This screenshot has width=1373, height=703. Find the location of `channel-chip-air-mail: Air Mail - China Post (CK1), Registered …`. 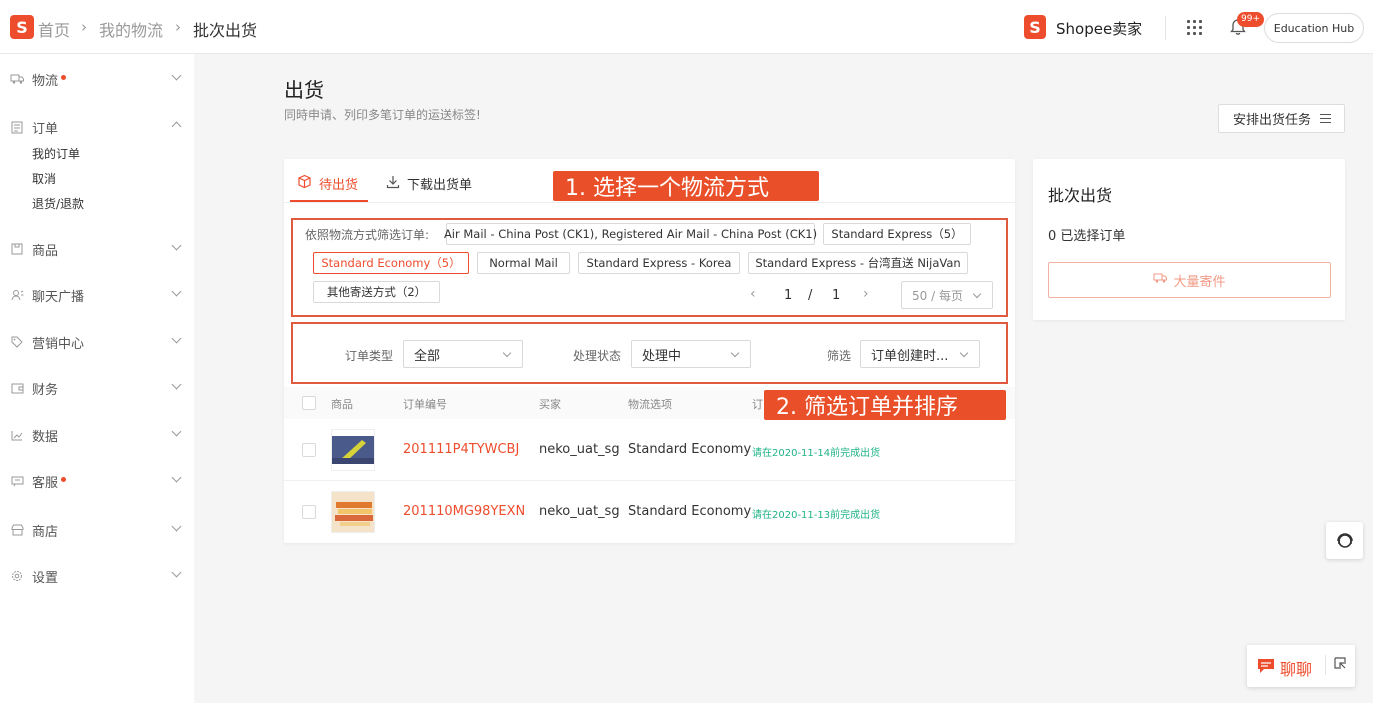

channel-chip-air-mail: Air Mail - China Post (CK1), Registered … is located at coordinates (630, 234).